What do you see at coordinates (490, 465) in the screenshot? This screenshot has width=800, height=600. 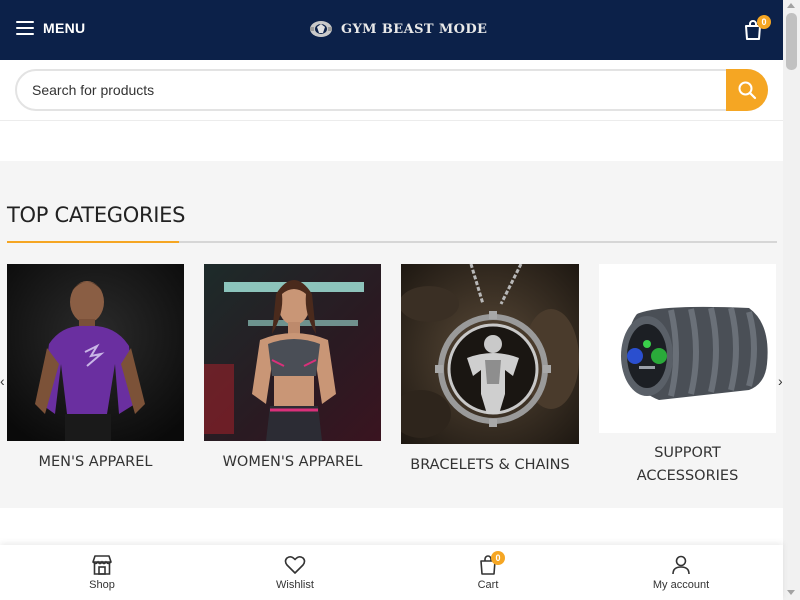 I see `category-label: BRACELETS & CHAINS` at bounding box center [490, 465].